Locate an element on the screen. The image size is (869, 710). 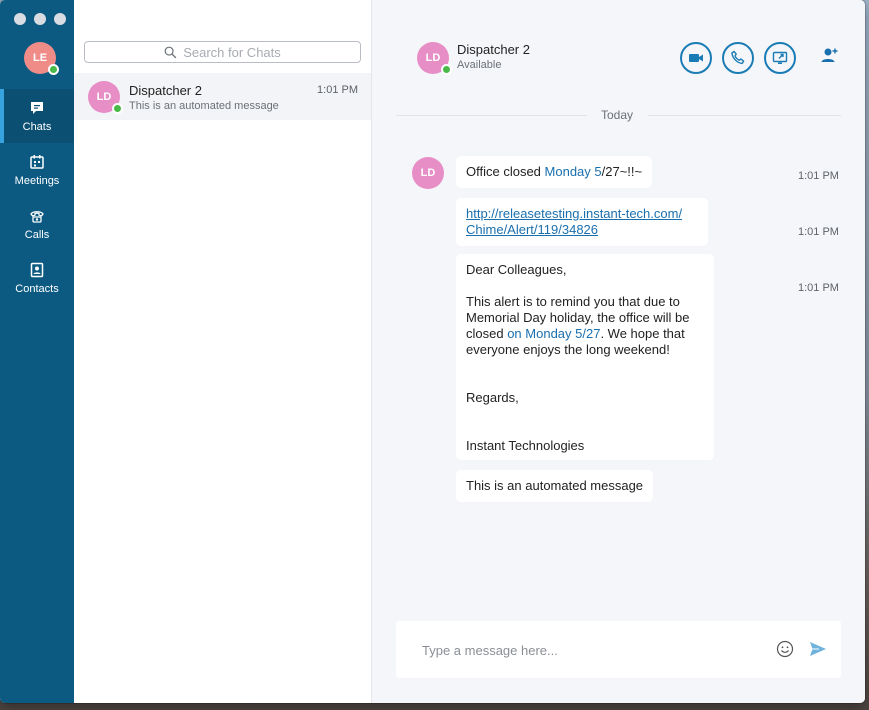
message-text: This is an automated message is located at coordinates (555, 485).